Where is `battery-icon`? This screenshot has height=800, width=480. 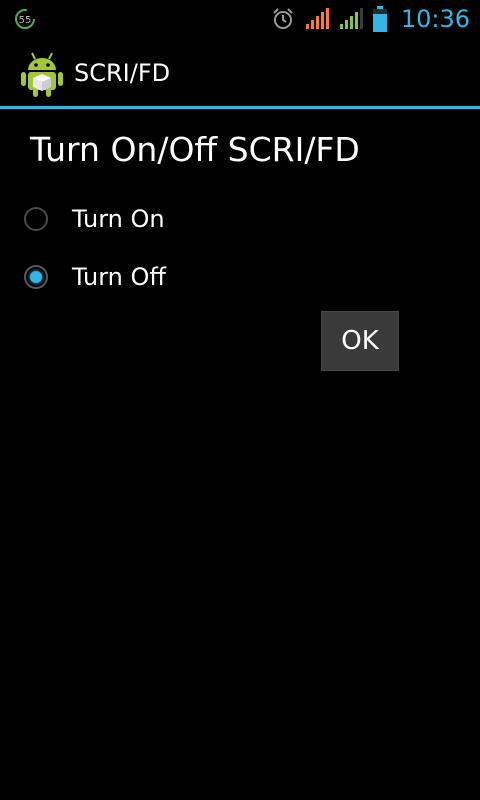
battery-icon is located at coordinates (379, 19).